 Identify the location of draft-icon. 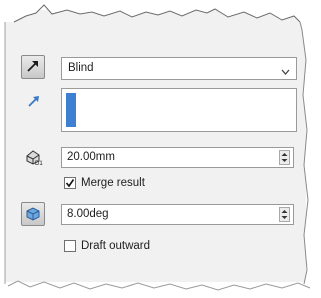
(33, 214).